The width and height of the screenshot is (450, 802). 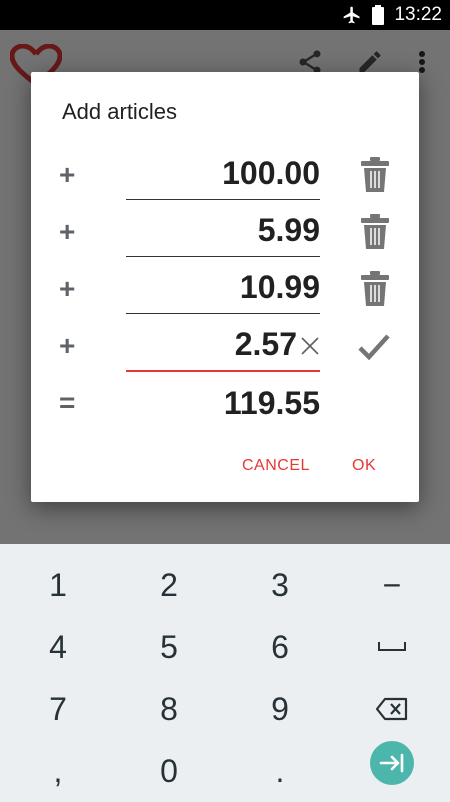 I want to click on cancel-button: CANCEL, so click(x=276, y=466).